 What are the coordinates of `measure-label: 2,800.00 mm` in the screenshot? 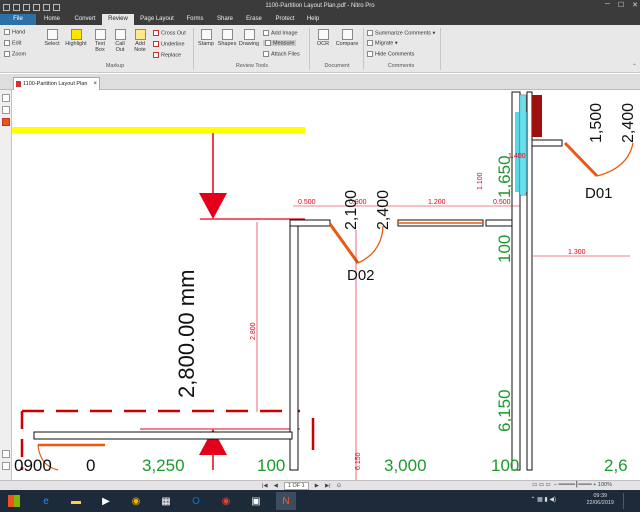 It's located at (186, 334).